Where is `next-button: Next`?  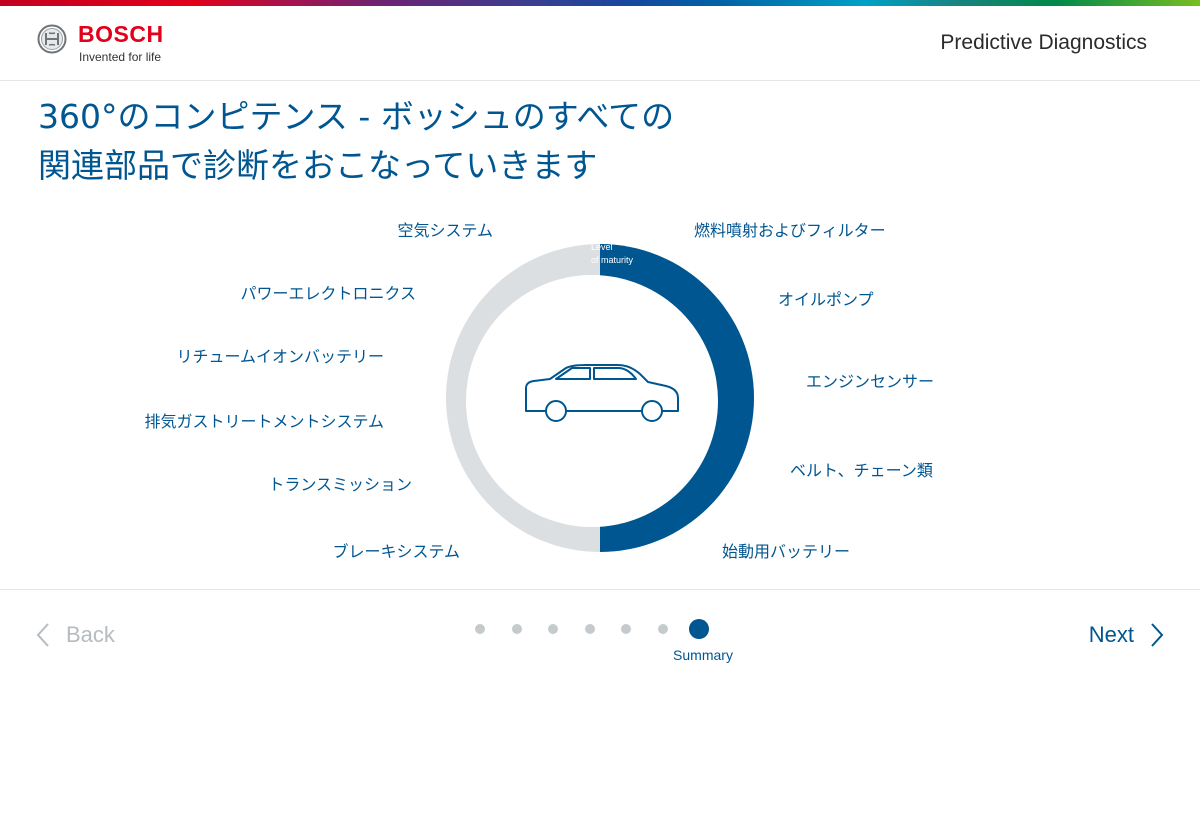 next-button: Next is located at coordinates (1126, 635).